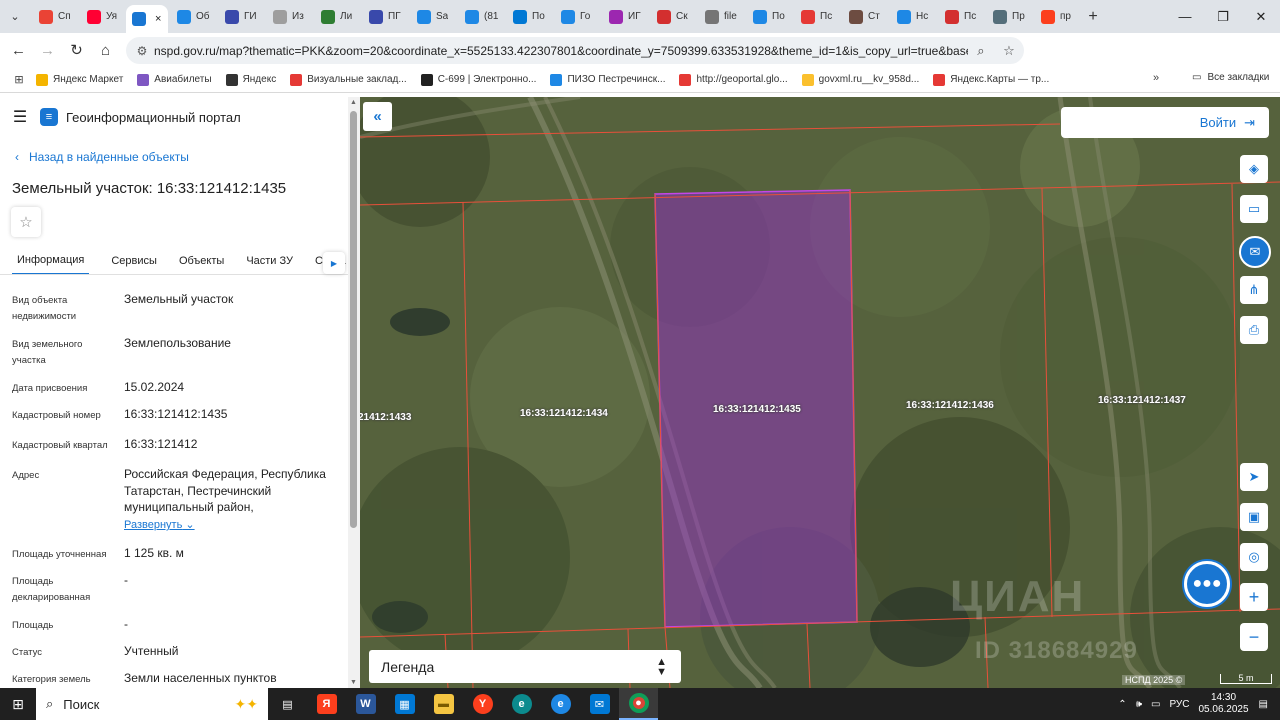 The height and width of the screenshot is (720, 1280). Describe the element at coordinates (912, 16) in the screenshot. I see `browser-tab: Нс` at that location.